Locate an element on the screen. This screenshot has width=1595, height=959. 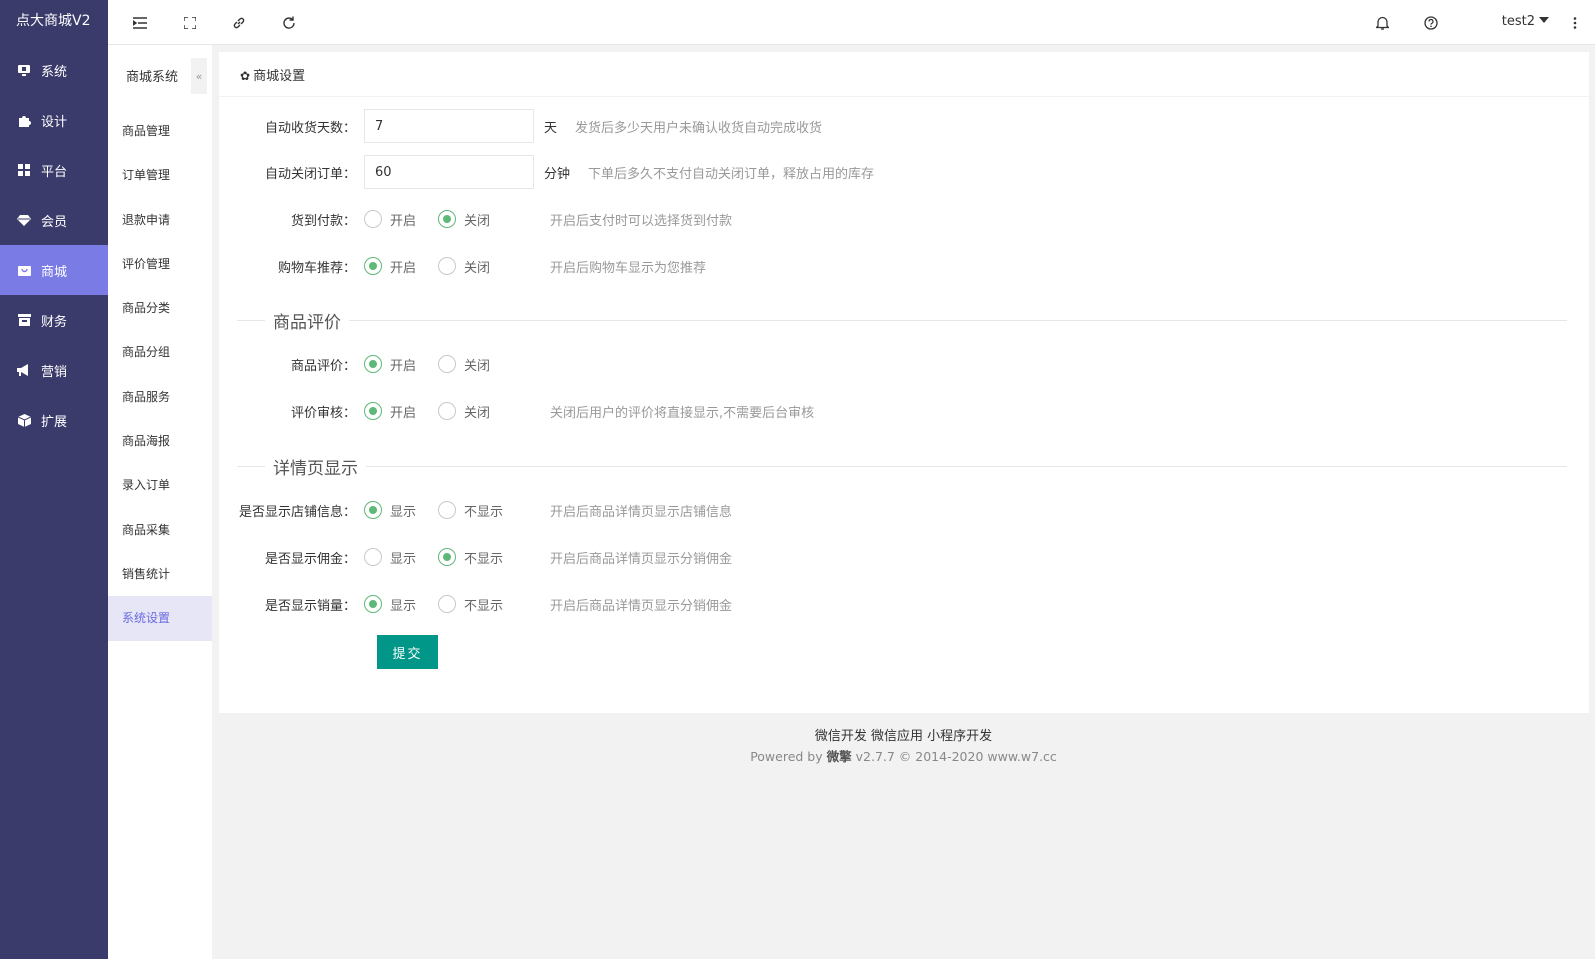
grid-icon is located at coordinates (24, 170).